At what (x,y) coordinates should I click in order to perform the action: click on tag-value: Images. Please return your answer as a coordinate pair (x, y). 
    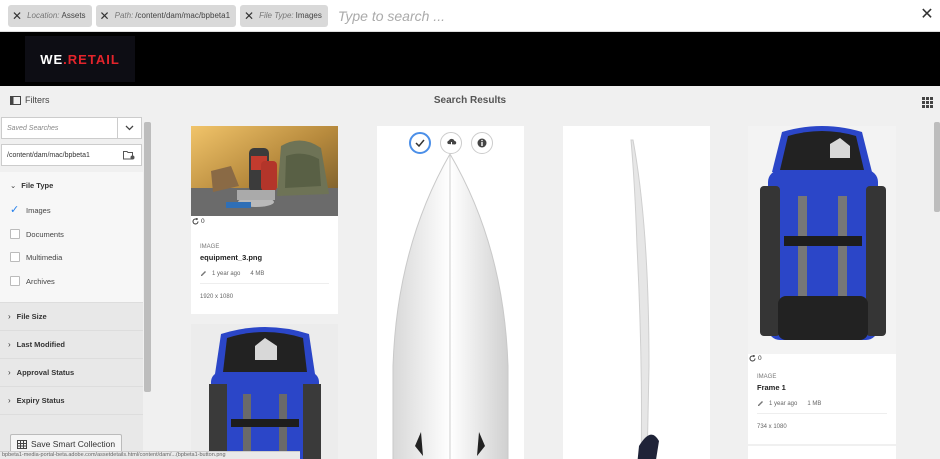
    Looking at the image, I should click on (308, 15).